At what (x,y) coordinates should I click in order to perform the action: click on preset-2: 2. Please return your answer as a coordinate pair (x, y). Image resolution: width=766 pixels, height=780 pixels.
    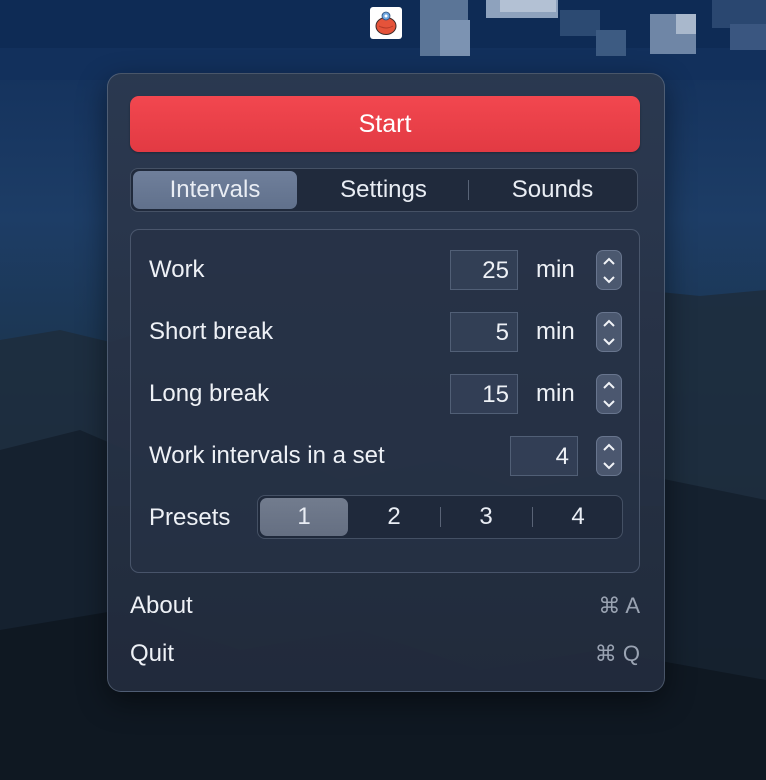
    Looking at the image, I should click on (394, 517).